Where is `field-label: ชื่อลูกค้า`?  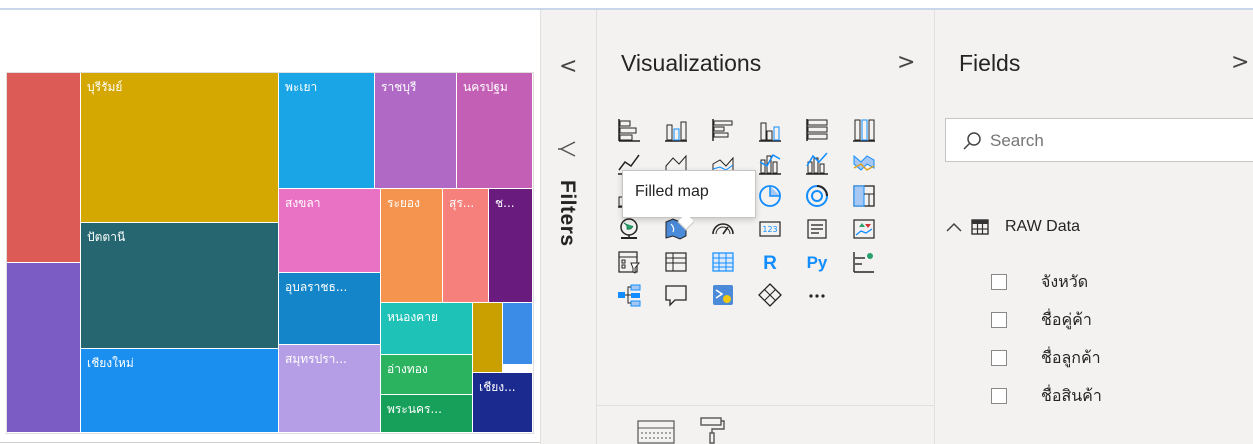 field-label: ชื่อลูกค้า is located at coordinates (1071, 357).